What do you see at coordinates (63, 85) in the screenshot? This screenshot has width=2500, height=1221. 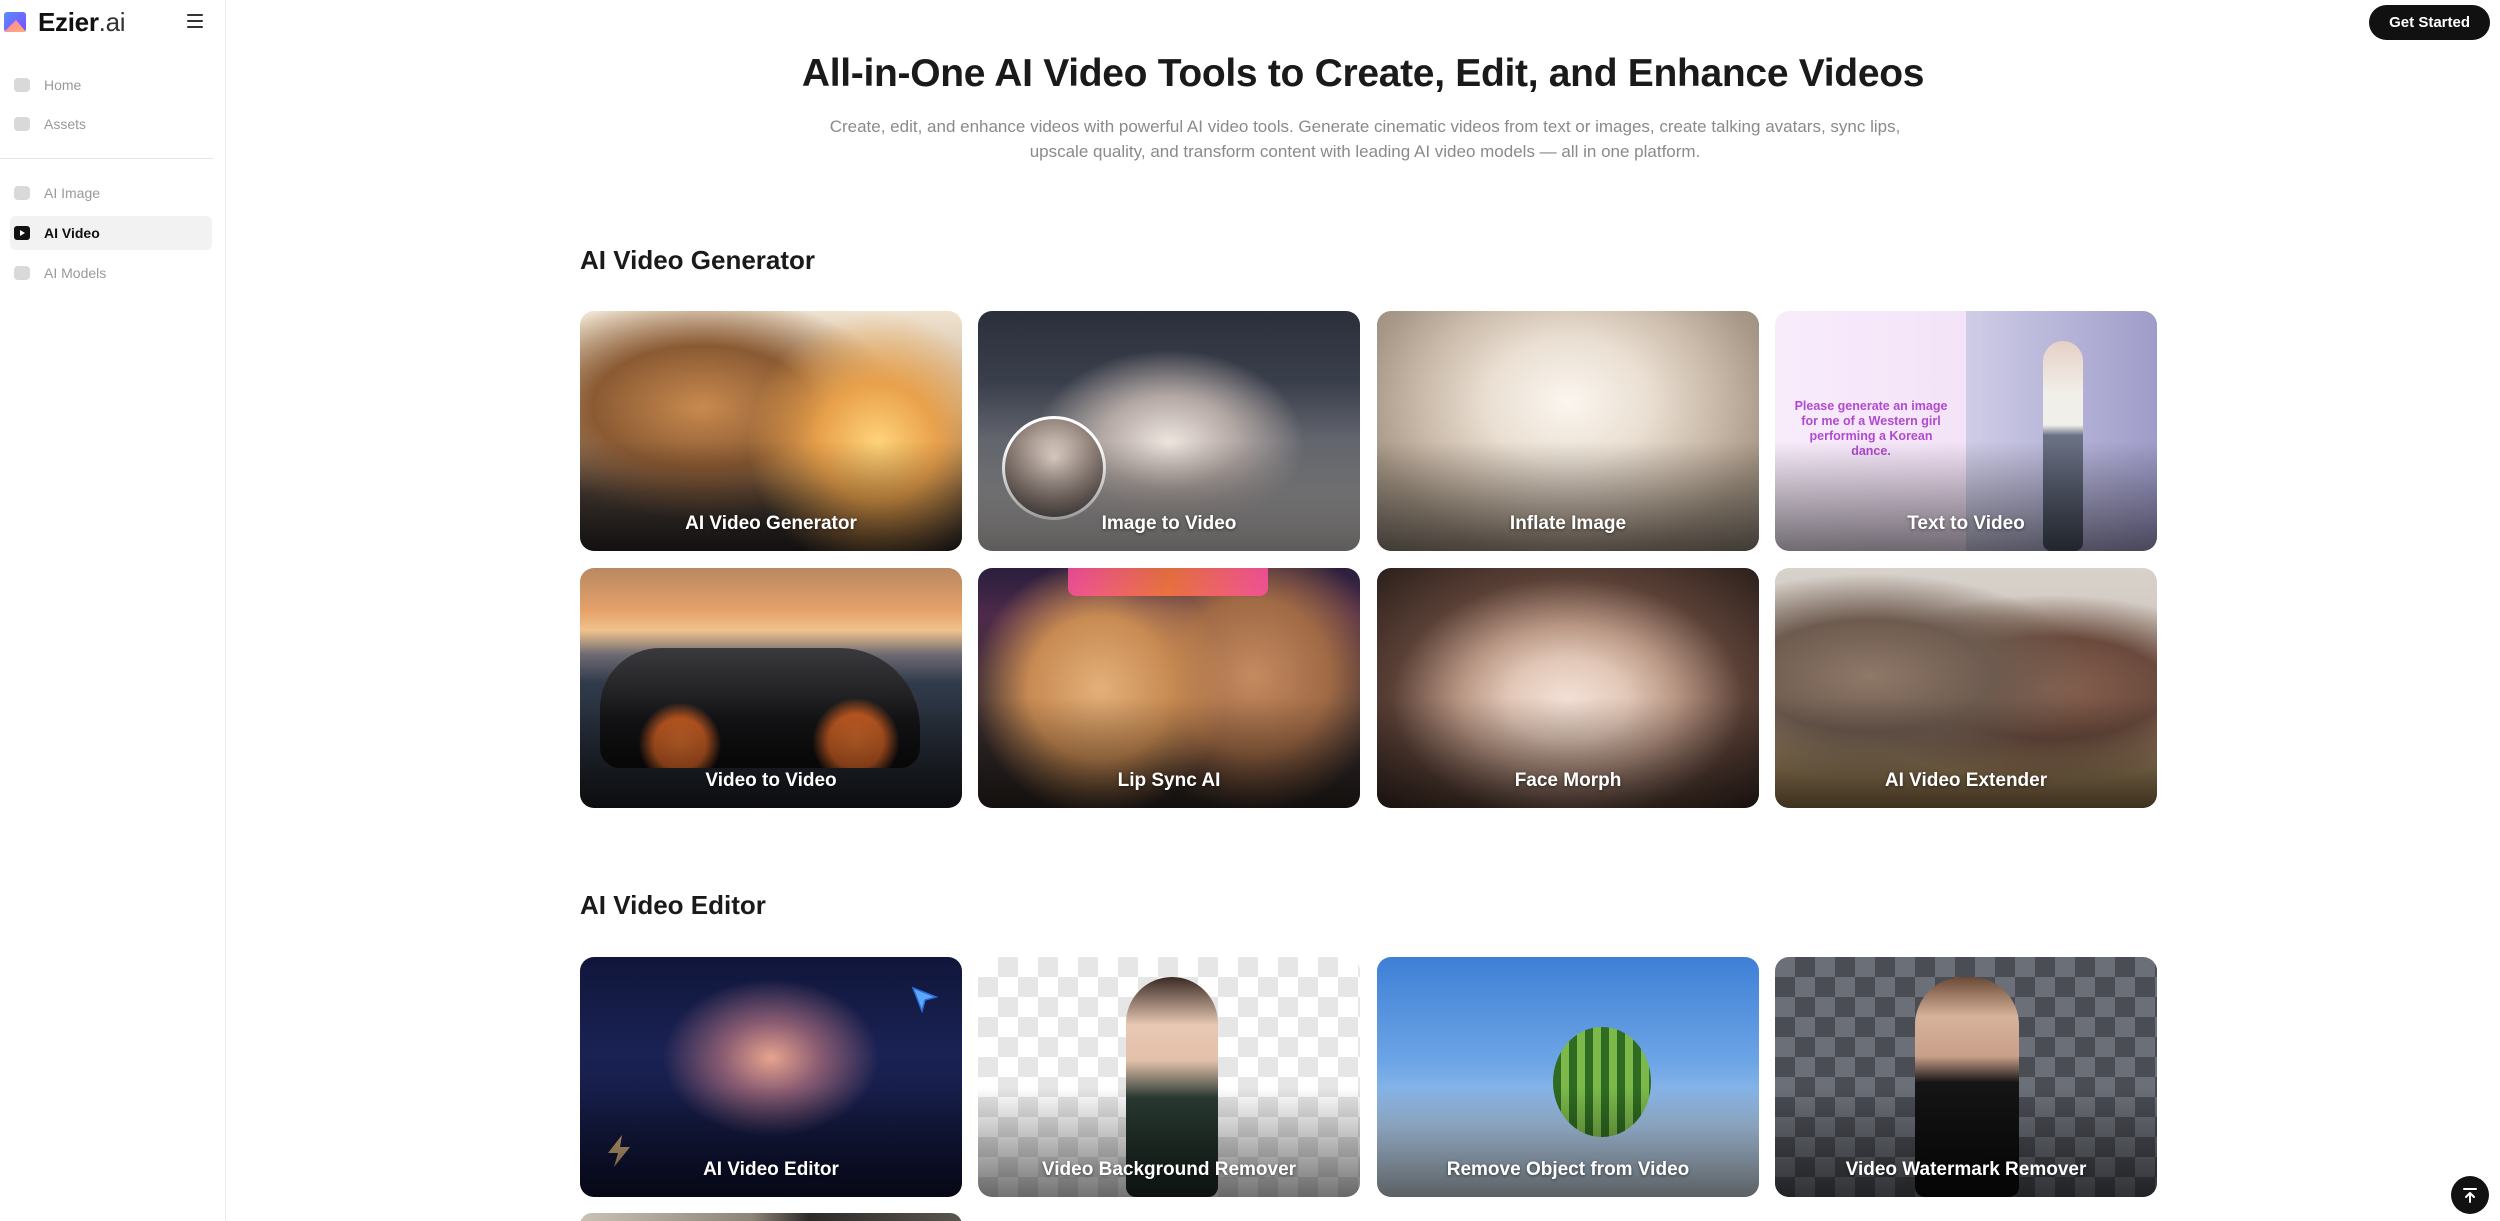 I see `sidebar-item-label: Home` at bounding box center [63, 85].